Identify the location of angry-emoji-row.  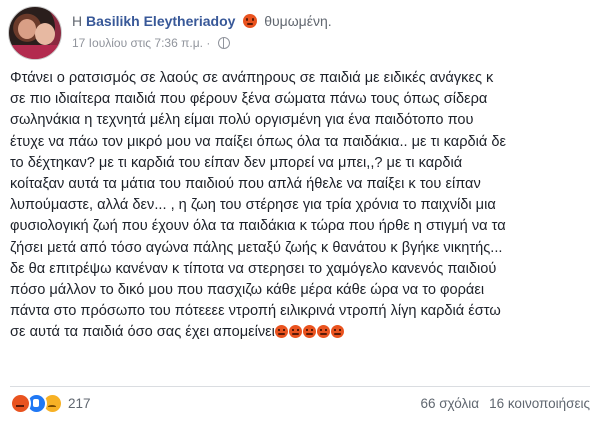
(309, 334).